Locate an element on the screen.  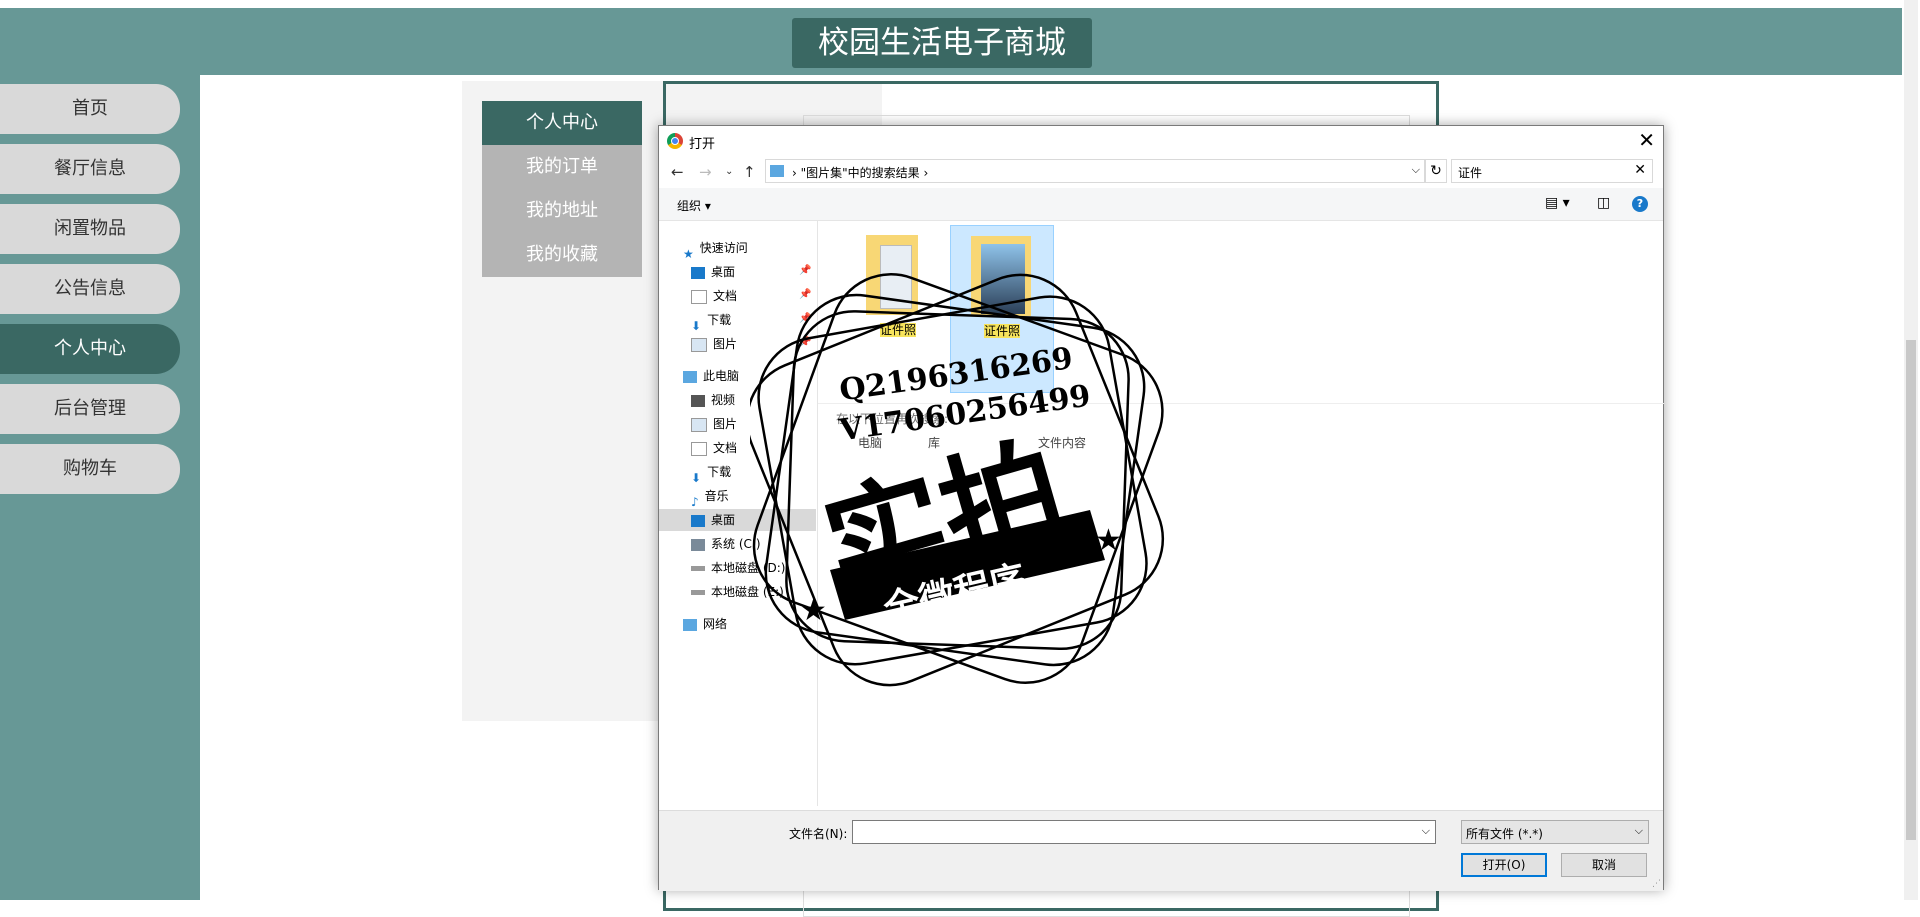
tree-downloads-quick: ⬇ 下载 is located at coordinates (711, 321).